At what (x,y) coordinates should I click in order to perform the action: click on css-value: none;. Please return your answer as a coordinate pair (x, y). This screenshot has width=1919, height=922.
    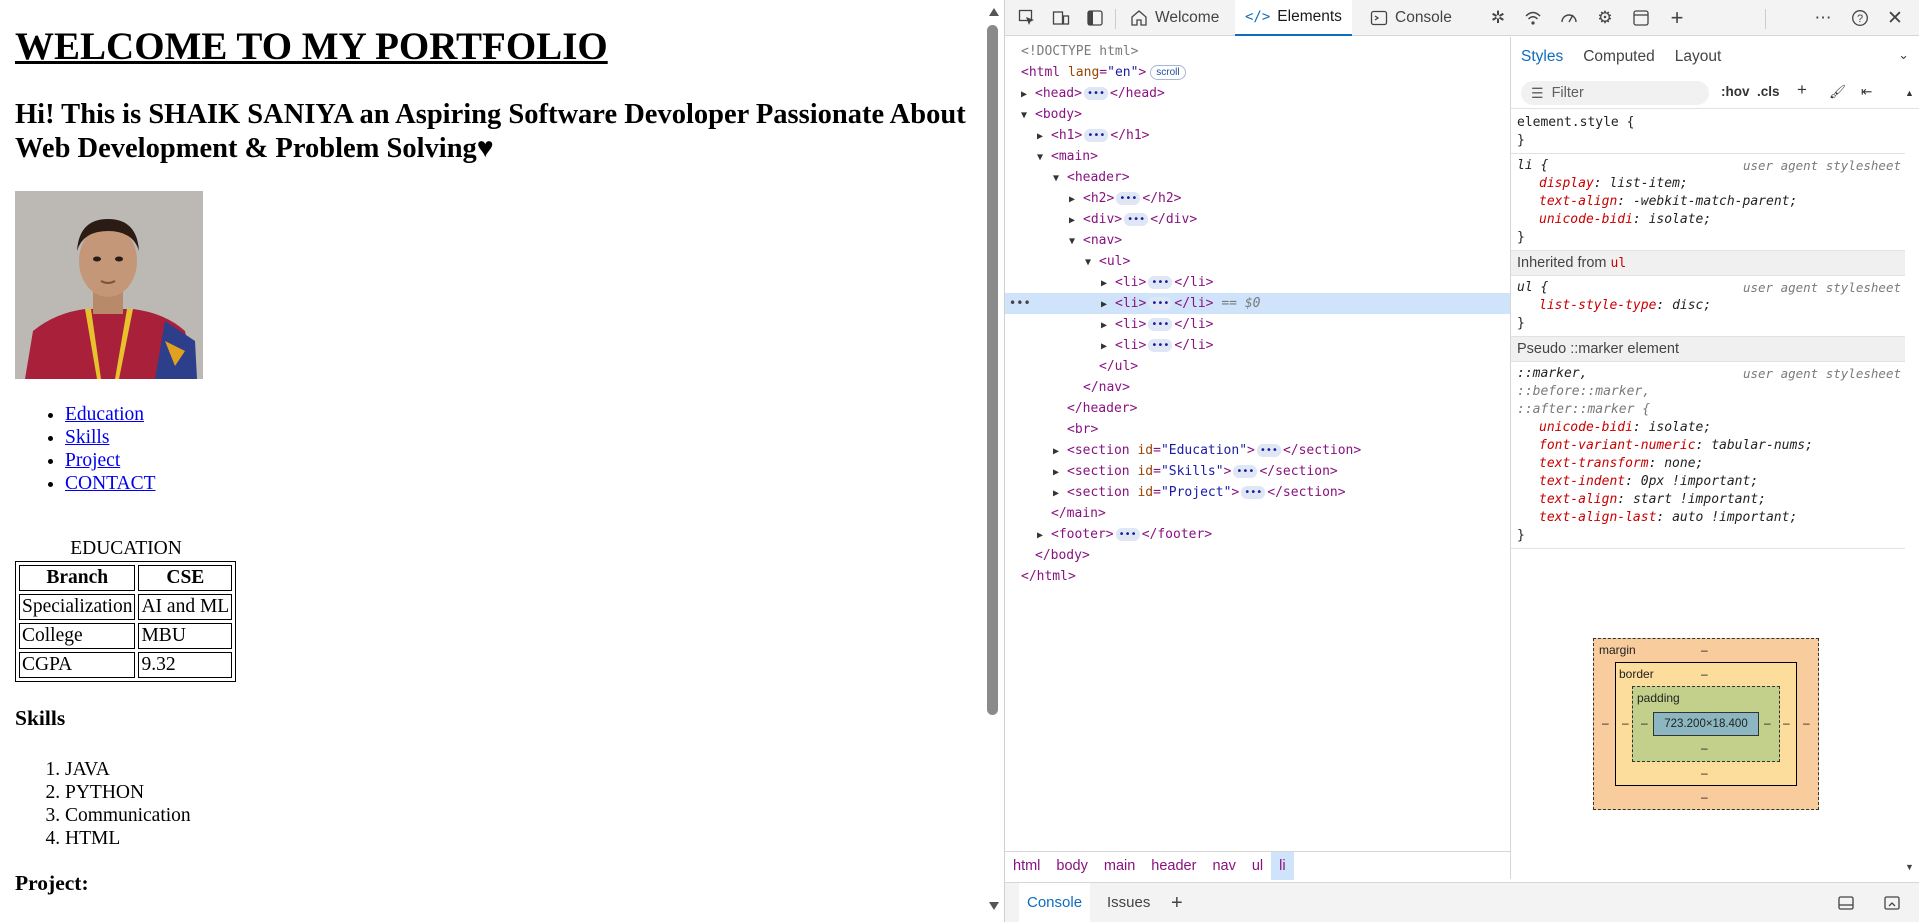
    Looking at the image, I should click on (1683, 463).